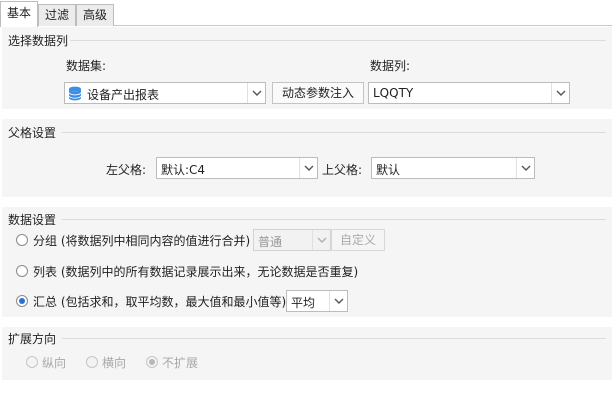  Describe the element at coordinates (95, 15) in the screenshot. I see `tab-advanced: 高级` at that location.